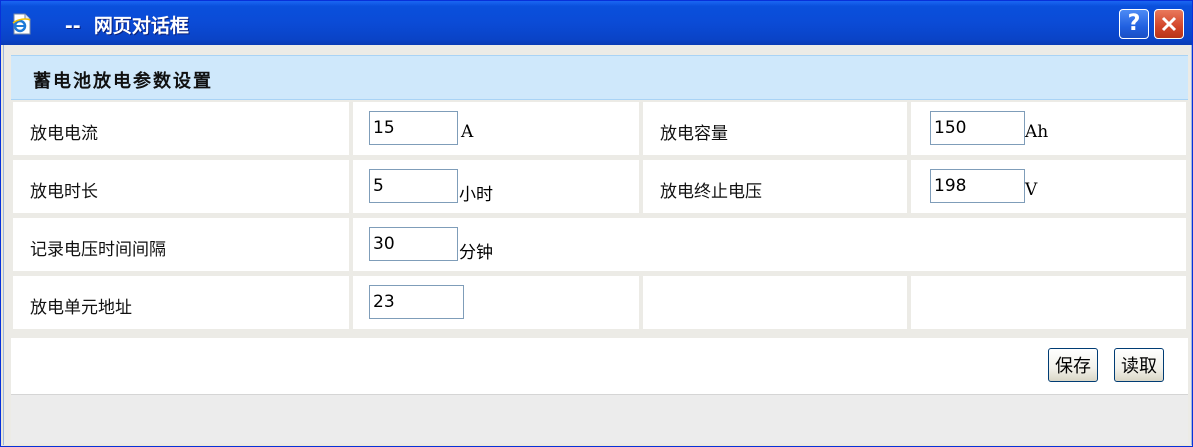  I want to click on window-title: -- 网页对话框, so click(117, 26).